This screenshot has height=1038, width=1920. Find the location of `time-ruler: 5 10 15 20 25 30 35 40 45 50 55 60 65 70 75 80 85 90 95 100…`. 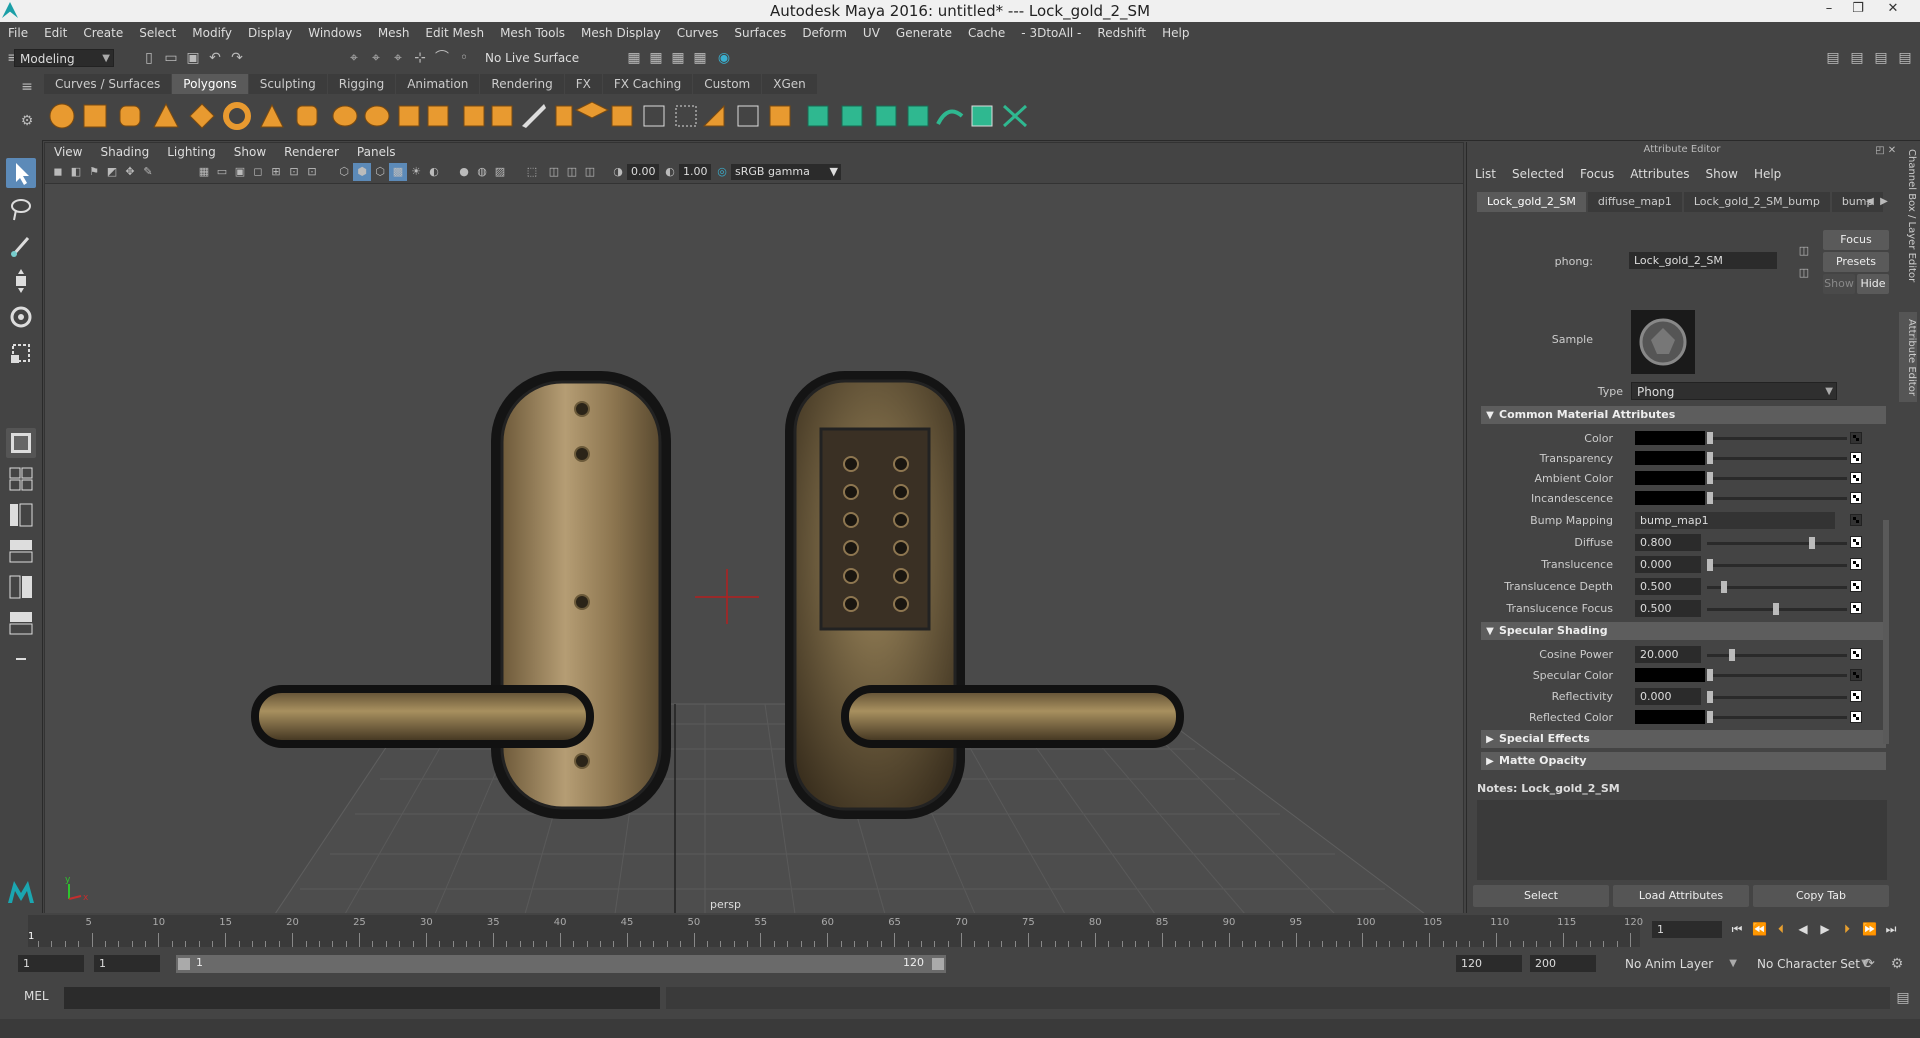

time-ruler: 5 10 15 20 25 30 35 40 45 50 55 60 65 70 75 80 85 90 95 100… is located at coordinates (835, 931).